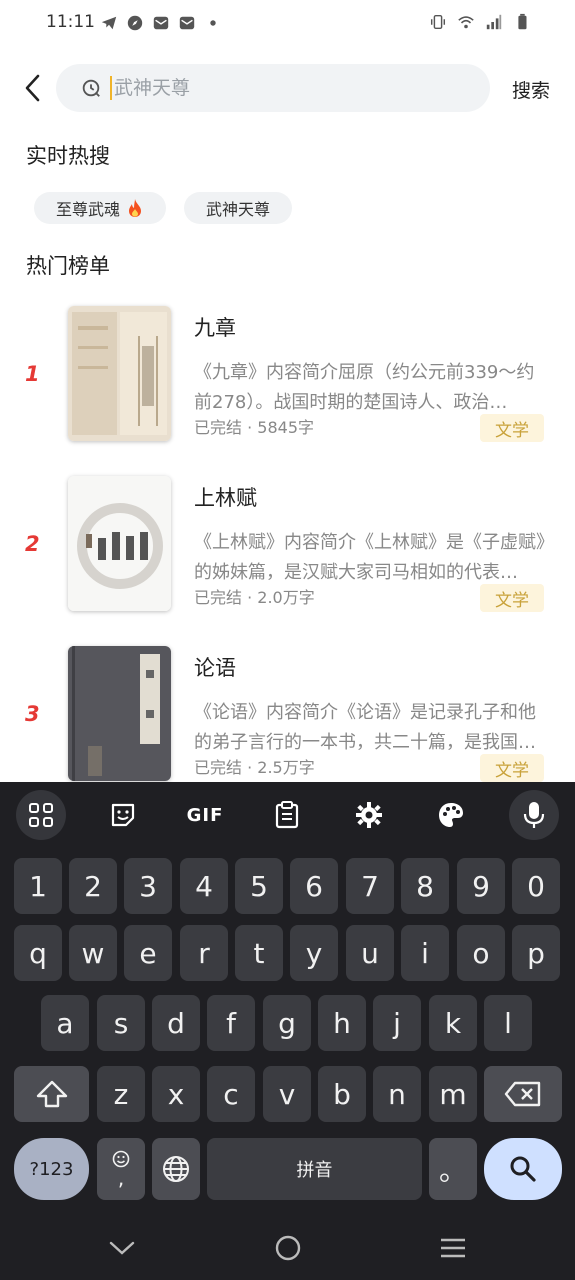  I want to click on word-count: 2.0万字, so click(286, 597).